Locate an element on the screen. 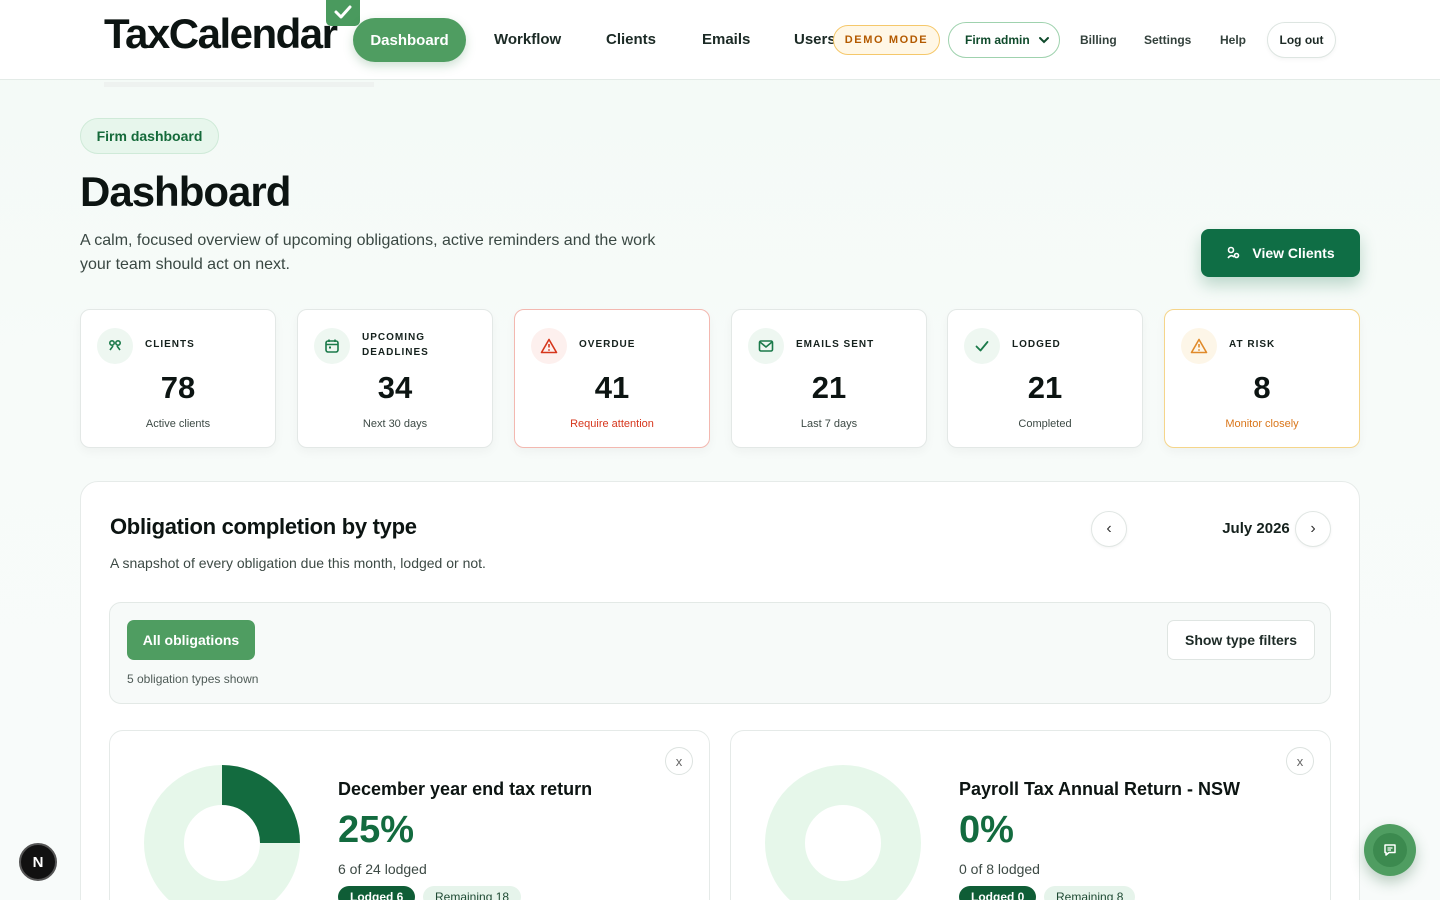 Image resolution: width=1440 pixels, height=900 pixels. stat-card-overdue: OVERDUE 41 Require attention is located at coordinates (612, 378).